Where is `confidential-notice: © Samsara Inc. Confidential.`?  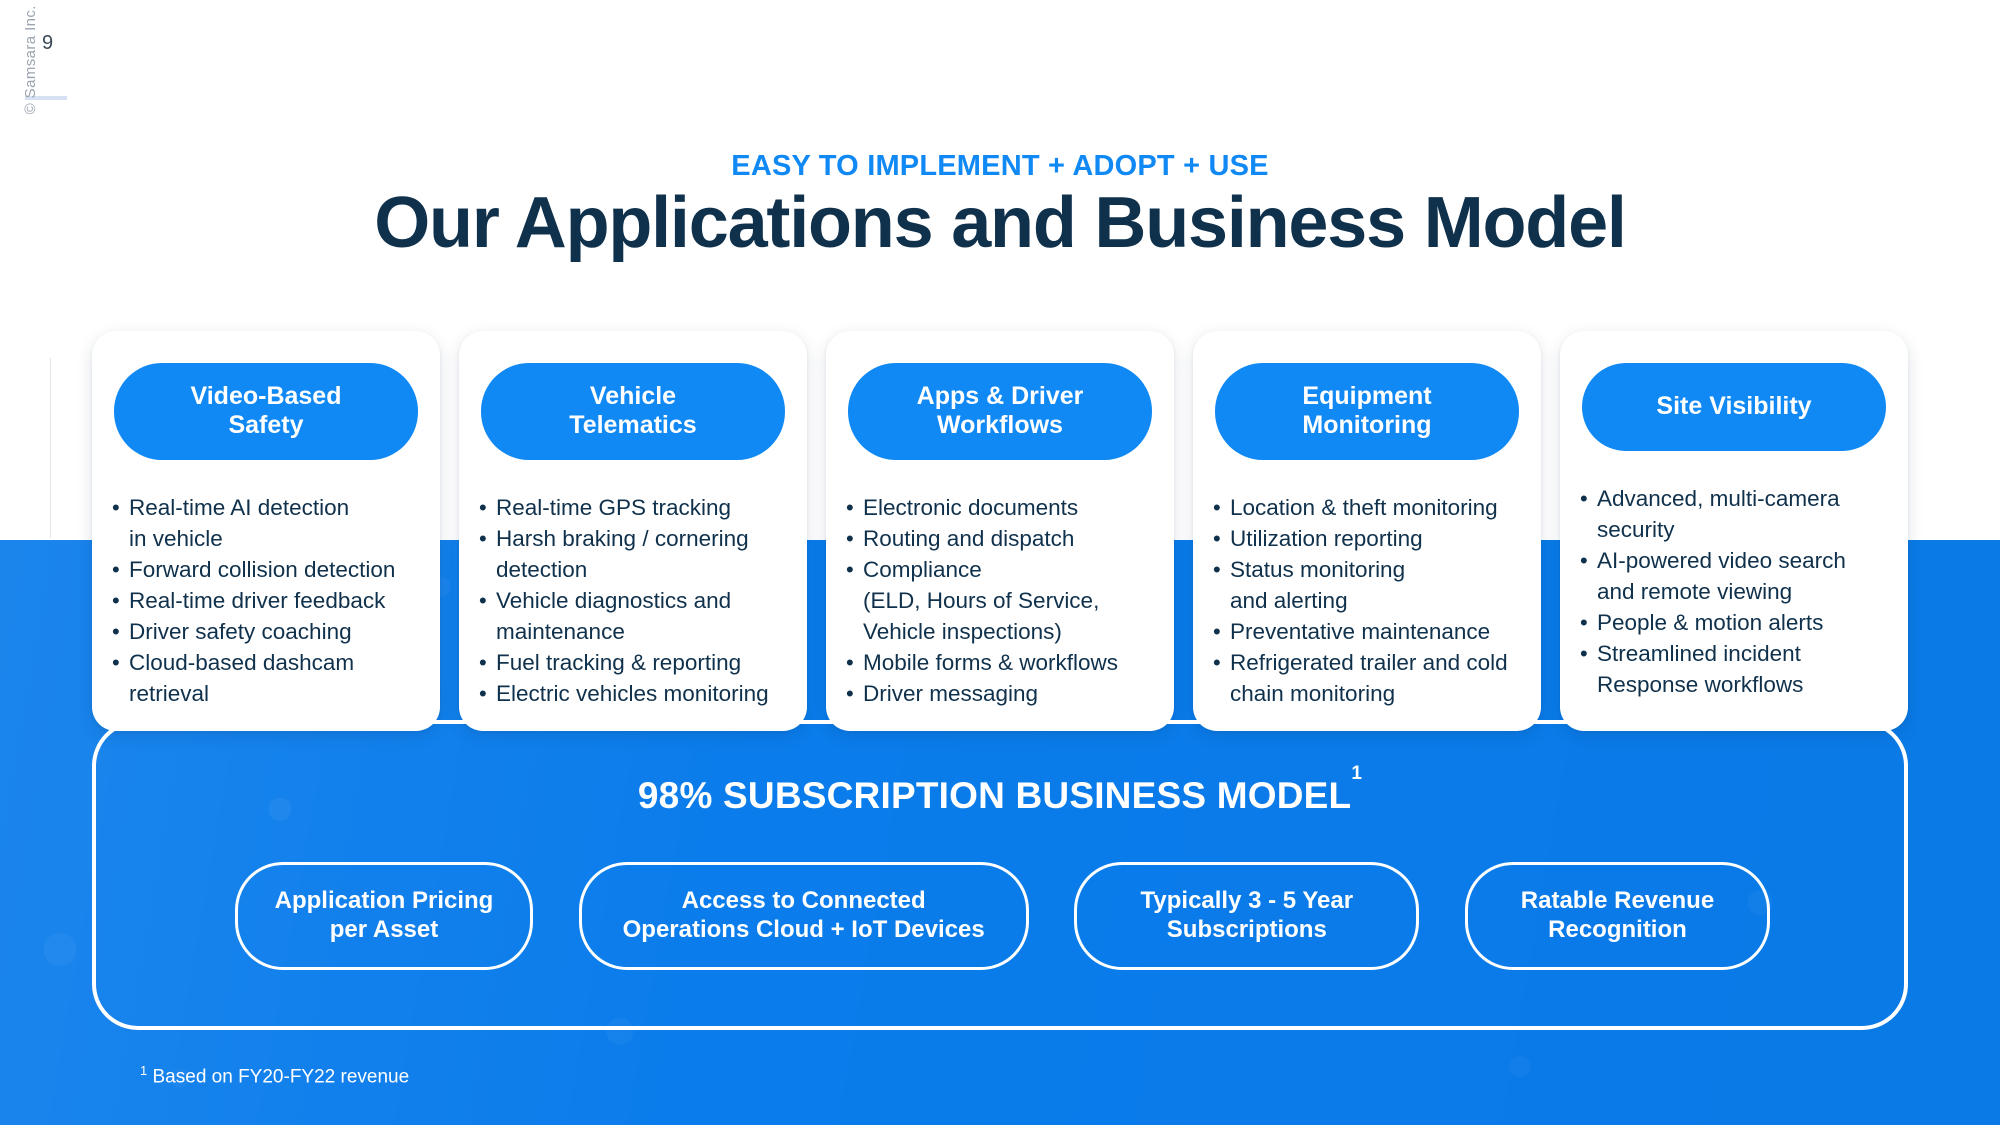 confidential-notice: © Samsara Inc. Confidential. is located at coordinates (30, 57).